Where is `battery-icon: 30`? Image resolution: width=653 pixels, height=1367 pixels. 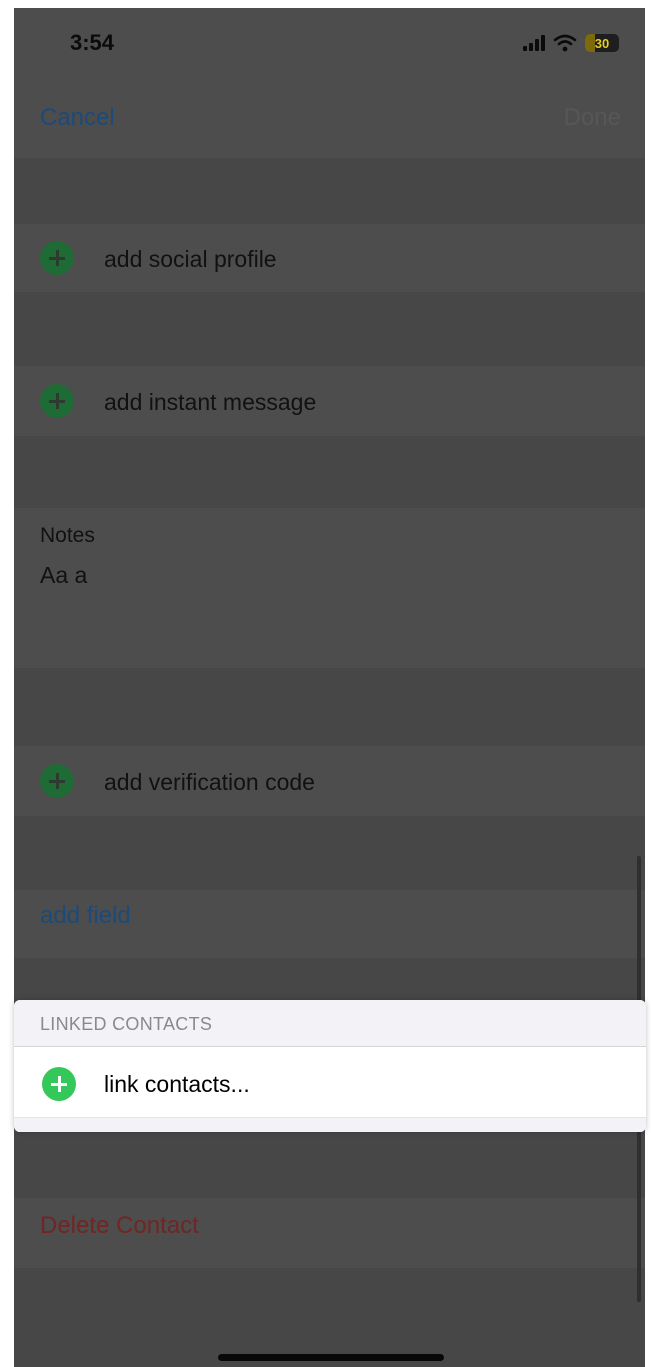 battery-icon: 30 is located at coordinates (602, 43).